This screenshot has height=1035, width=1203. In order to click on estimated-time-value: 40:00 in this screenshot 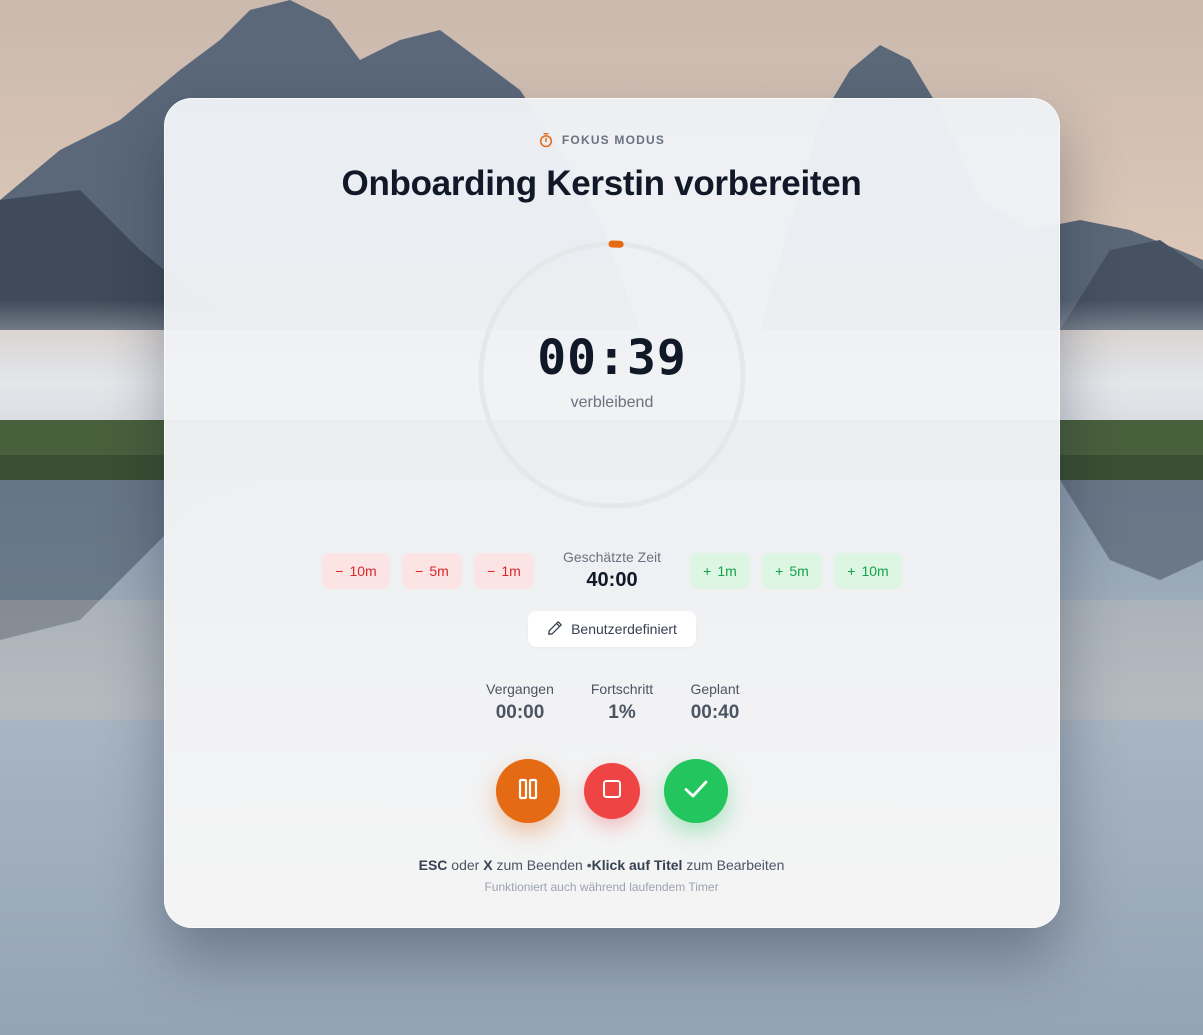, I will do `click(612, 580)`.